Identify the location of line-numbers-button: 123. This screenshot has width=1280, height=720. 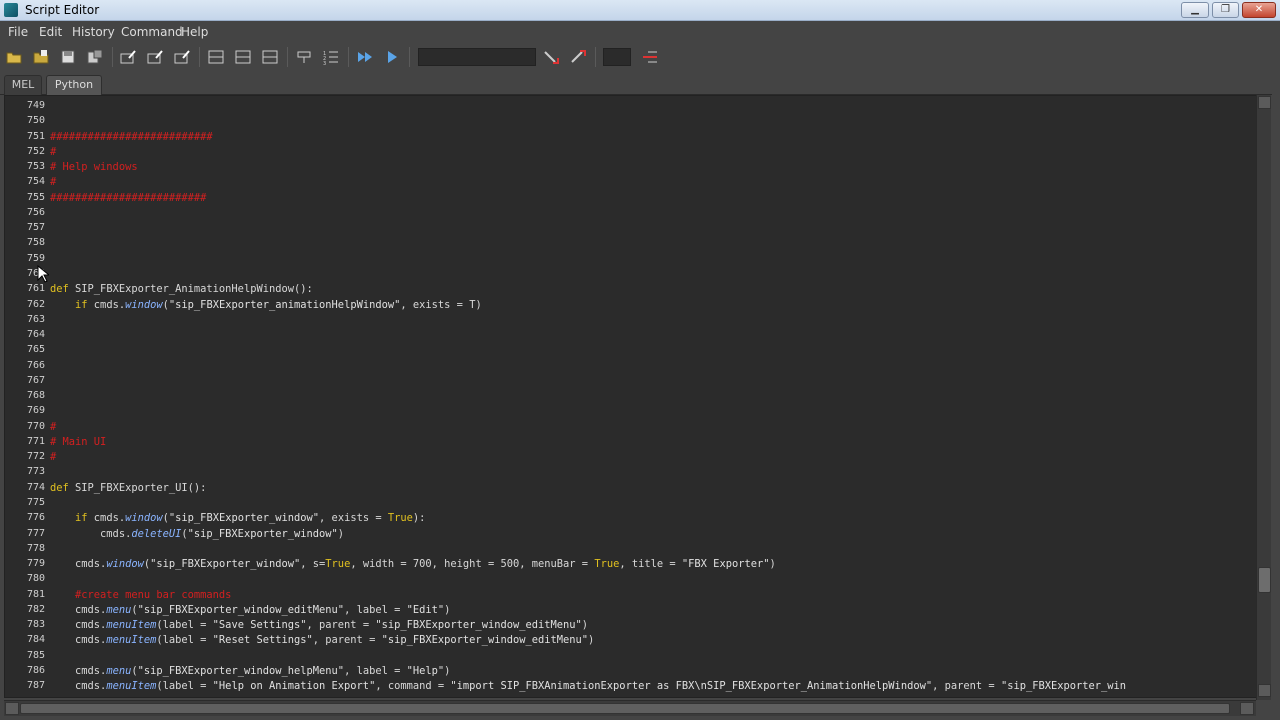
(331, 57).